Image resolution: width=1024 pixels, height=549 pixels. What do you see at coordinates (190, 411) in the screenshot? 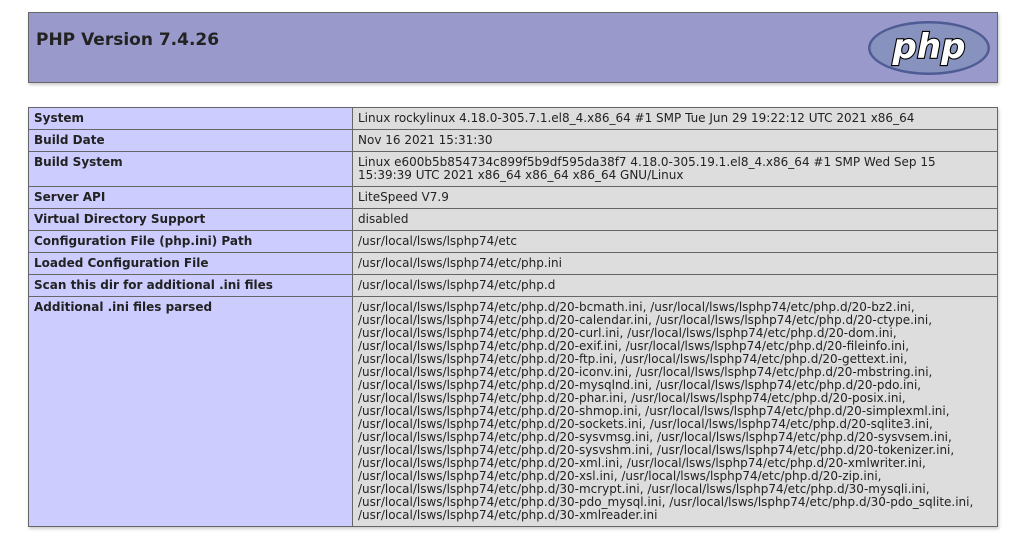
I see `row-label: Additional .ini files parsed` at bounding box center [190, 411].